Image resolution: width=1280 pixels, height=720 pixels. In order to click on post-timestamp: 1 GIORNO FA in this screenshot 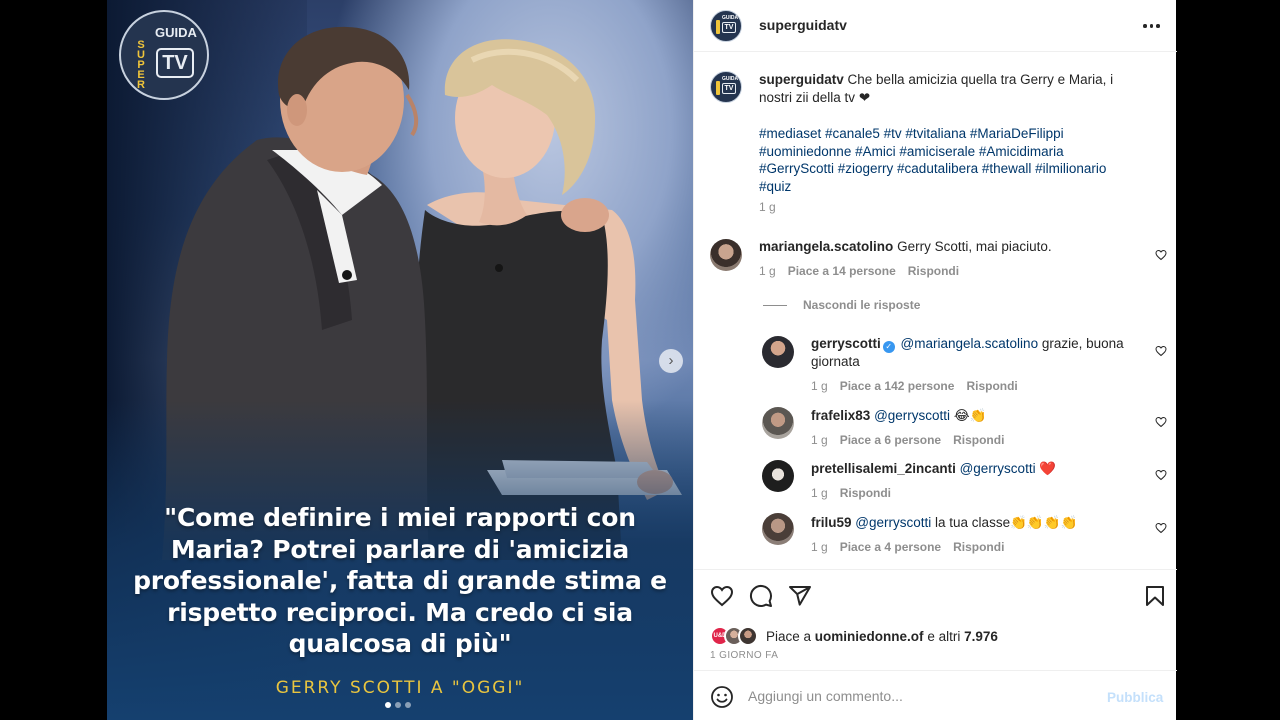, I will do `click(744, 655)`.